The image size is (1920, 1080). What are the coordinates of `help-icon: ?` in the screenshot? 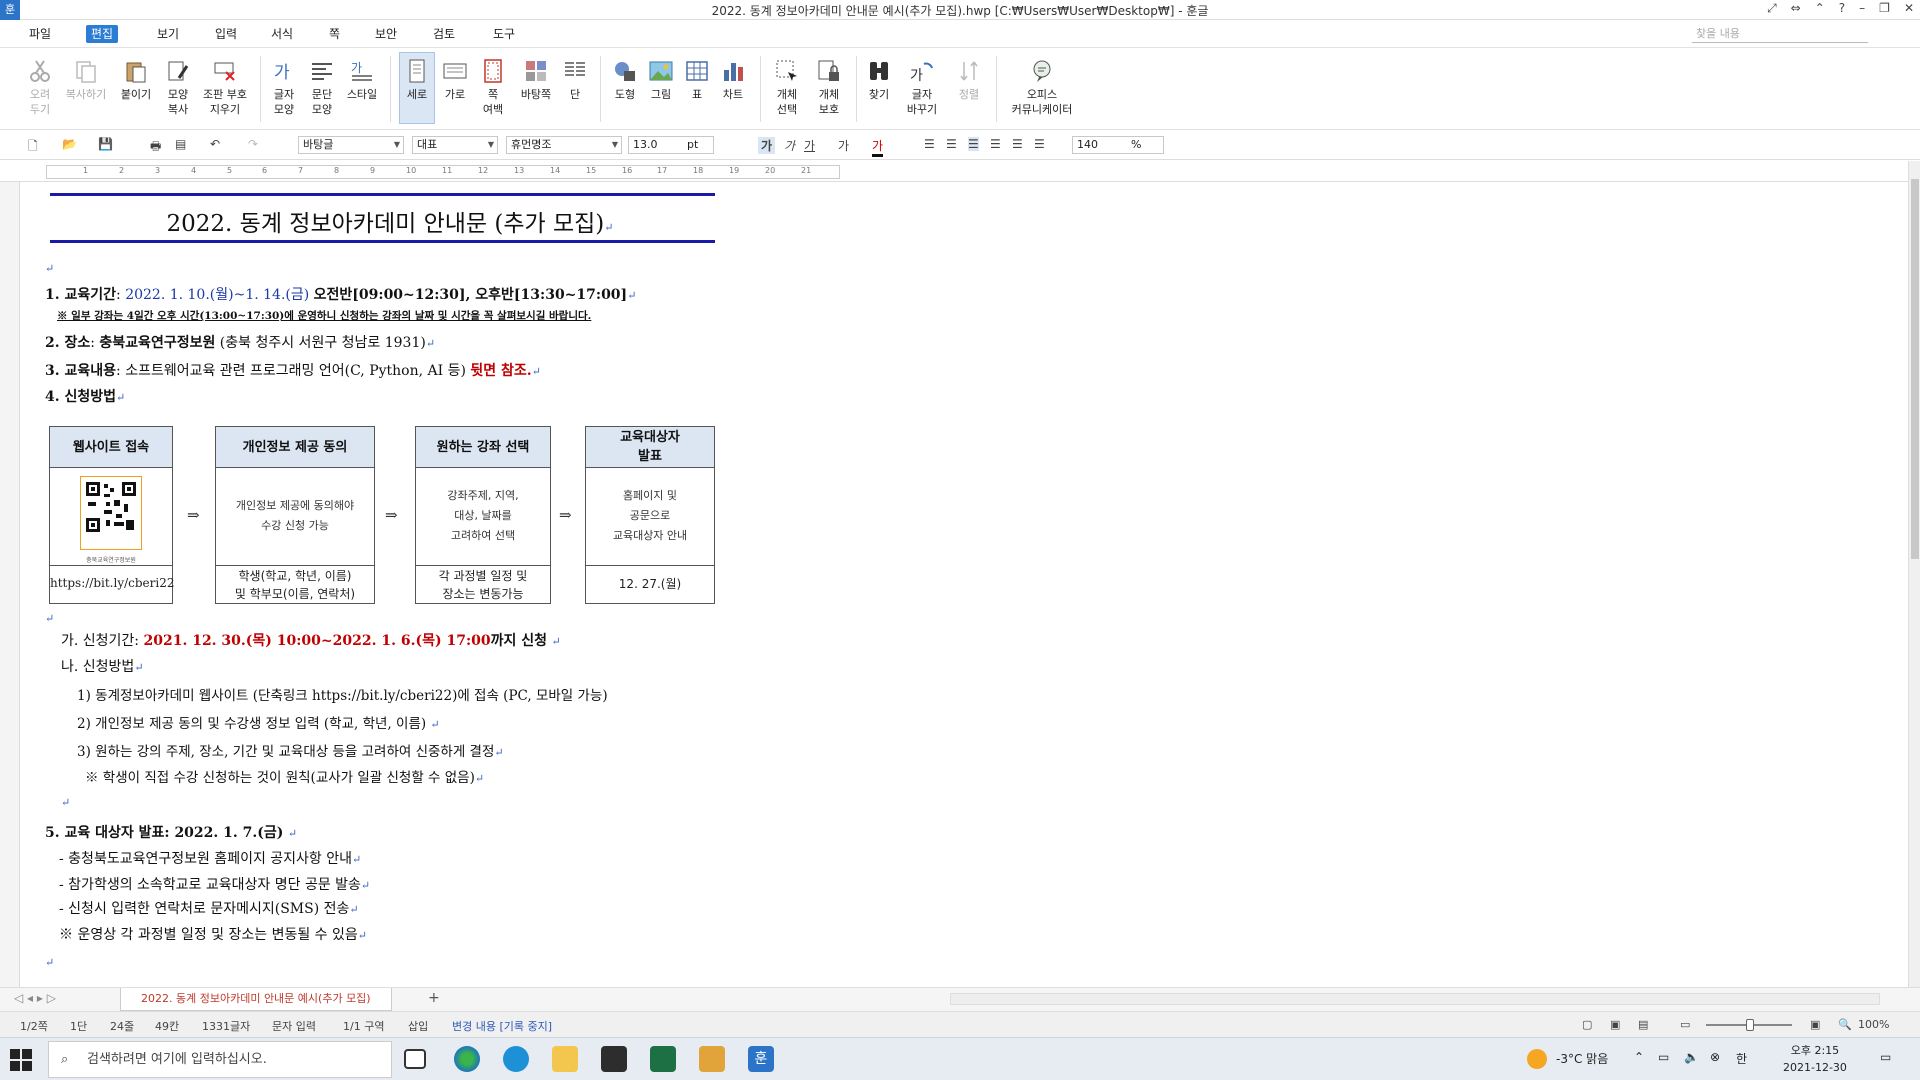 It's located at (1842, 8).